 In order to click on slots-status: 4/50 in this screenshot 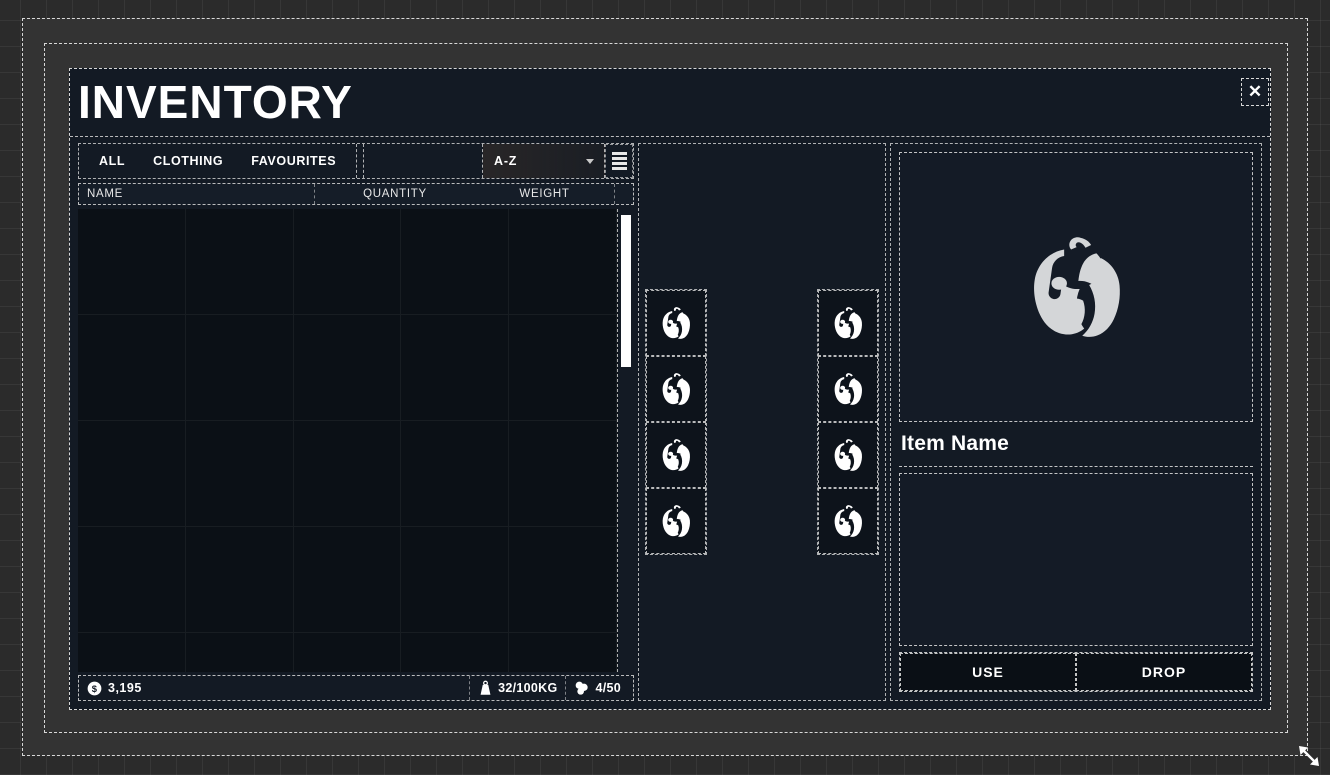, I will do `click(597, 688)`.